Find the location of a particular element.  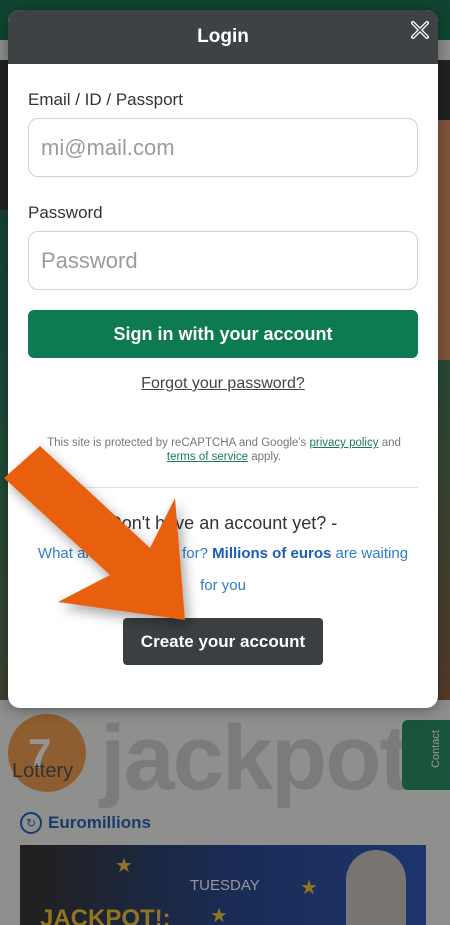

recaptcha-apply: apply. is located at coordinates (266, 457).